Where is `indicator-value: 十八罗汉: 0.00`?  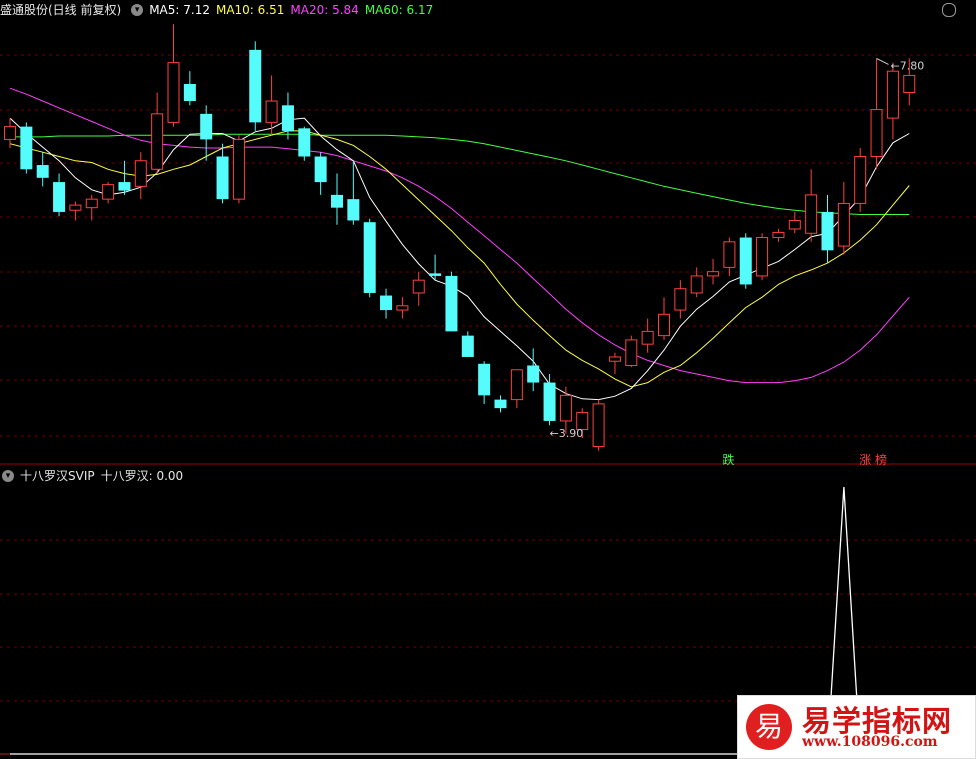
indicator-value: 十八罗汉: 0.00 is located at coordinates (142, 476).